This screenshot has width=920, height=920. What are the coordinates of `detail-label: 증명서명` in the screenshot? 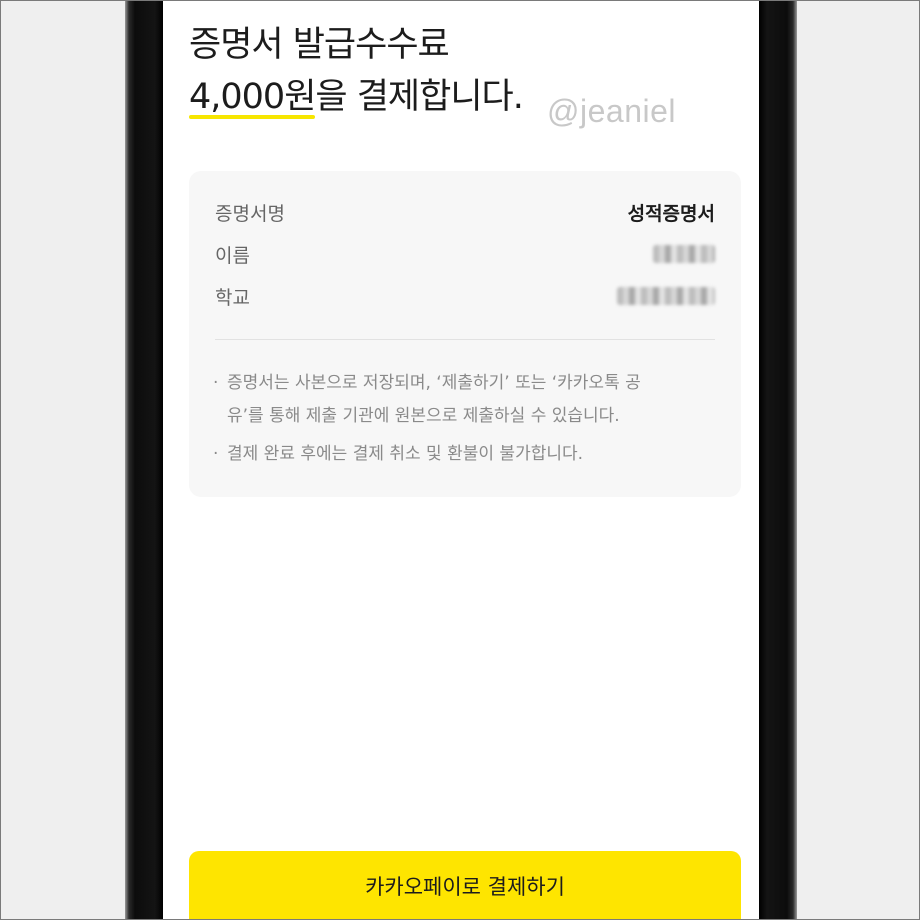 It's located at (250, 214).